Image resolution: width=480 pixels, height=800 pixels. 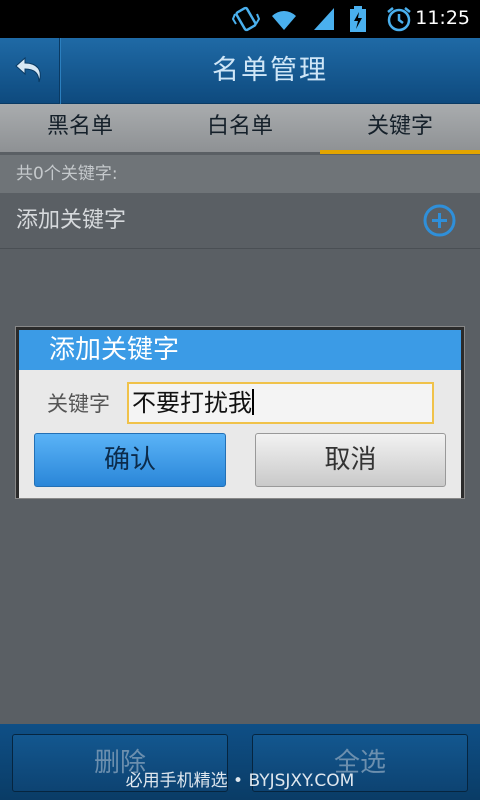 I want to click on signal-icon, so click(x=324, y=19).